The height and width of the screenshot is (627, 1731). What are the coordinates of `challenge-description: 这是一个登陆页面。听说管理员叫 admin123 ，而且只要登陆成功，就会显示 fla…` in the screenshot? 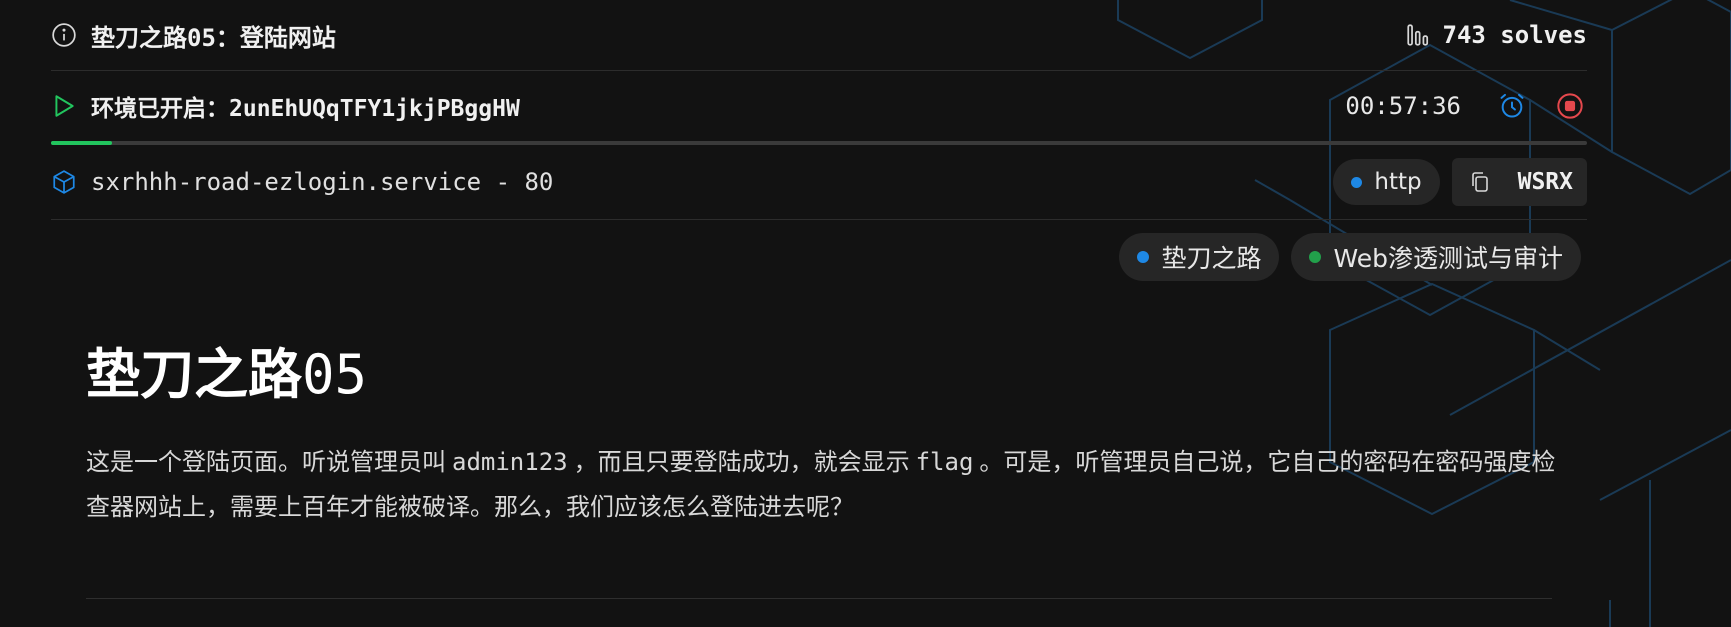 It's located at (821, 485).